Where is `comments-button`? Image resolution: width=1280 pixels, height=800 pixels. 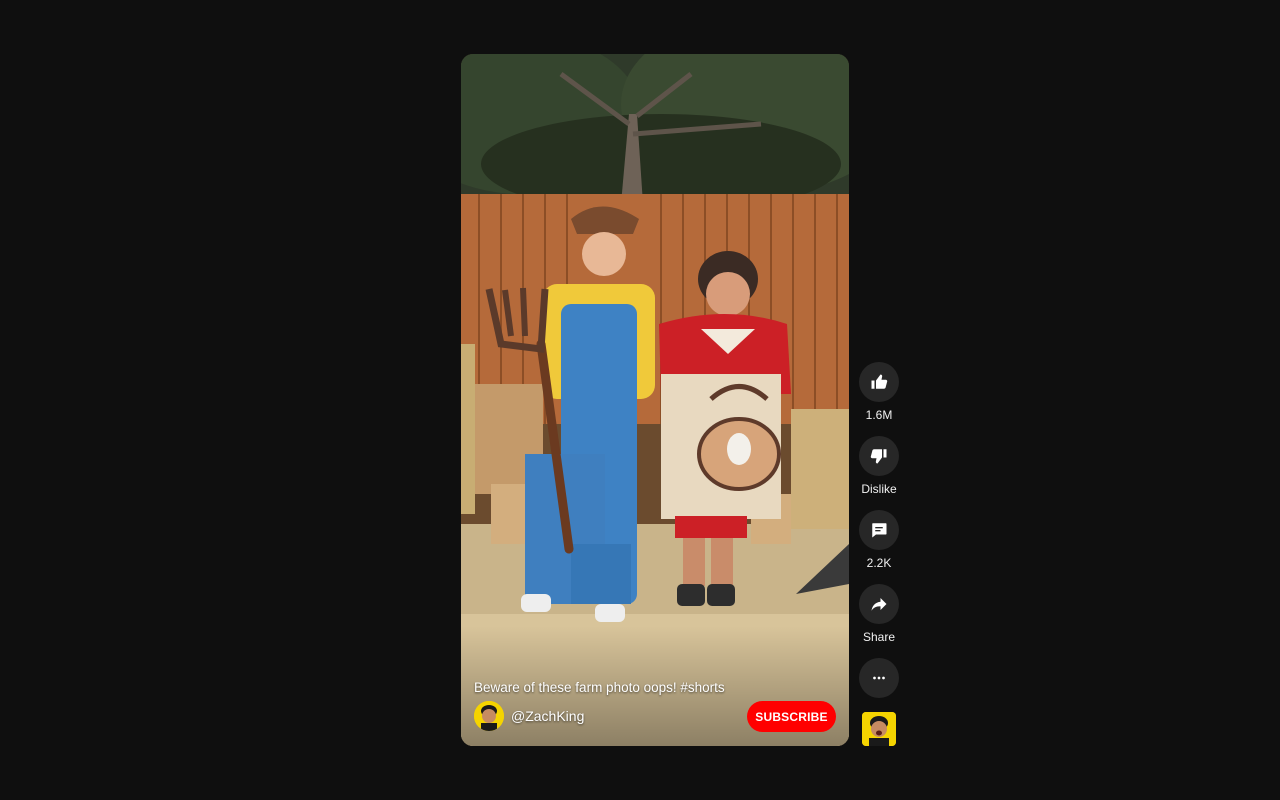 comments-button is located at coordinates (879, 530).